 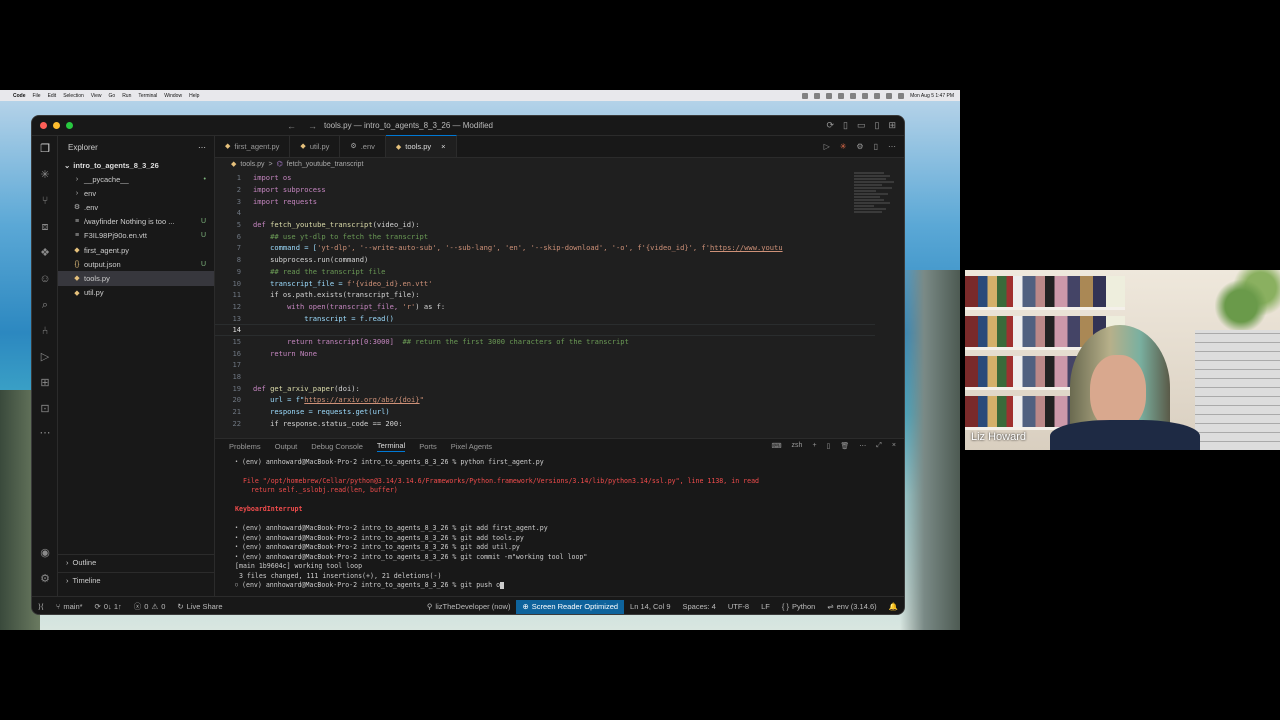 I want to click on tree-item-tools: ◆ tools.py, so click(x=136, y=278).